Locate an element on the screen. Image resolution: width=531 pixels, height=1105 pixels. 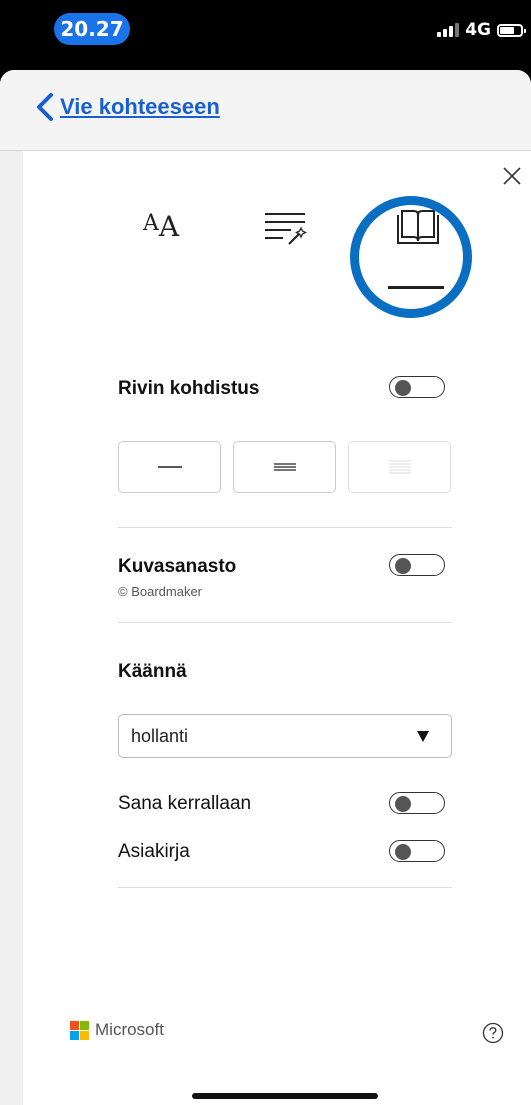
five-lines-icon is located at coordinates (399, 467).